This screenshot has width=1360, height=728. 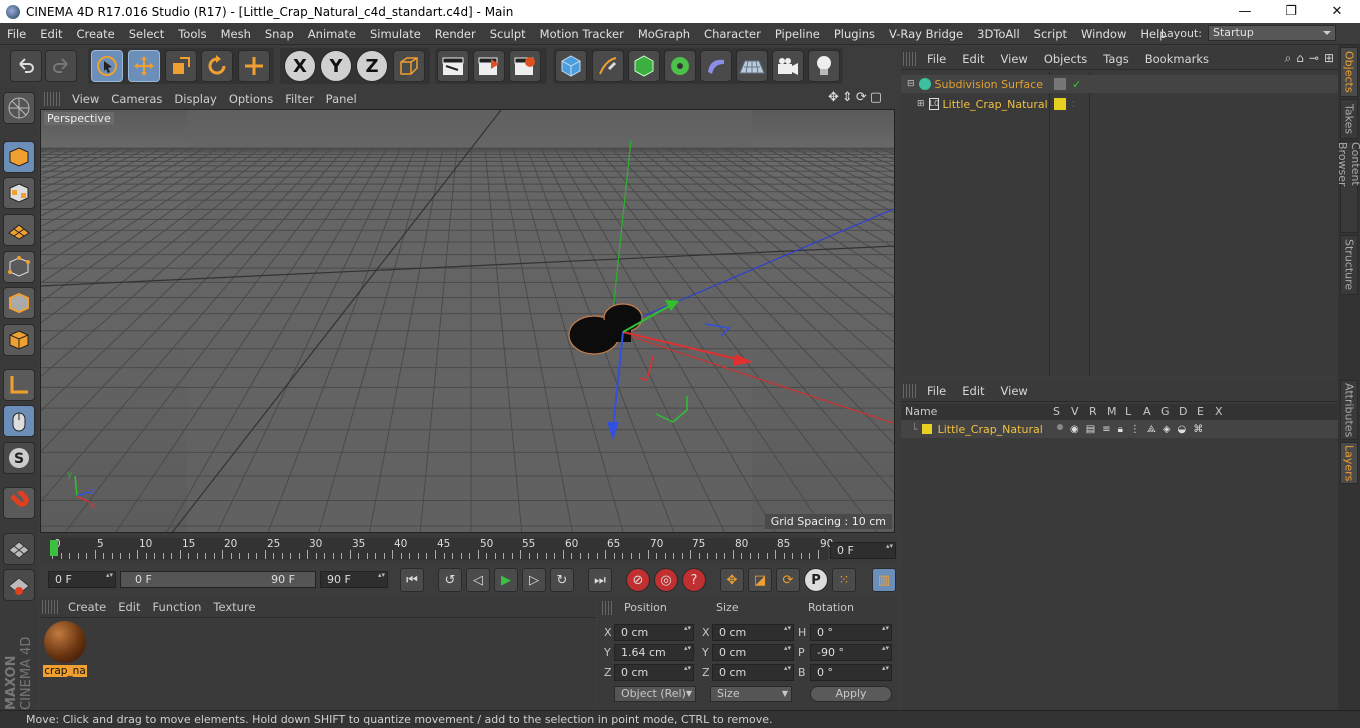 I want to click on tab-takes: Takes, so click(x=1349, y=119).